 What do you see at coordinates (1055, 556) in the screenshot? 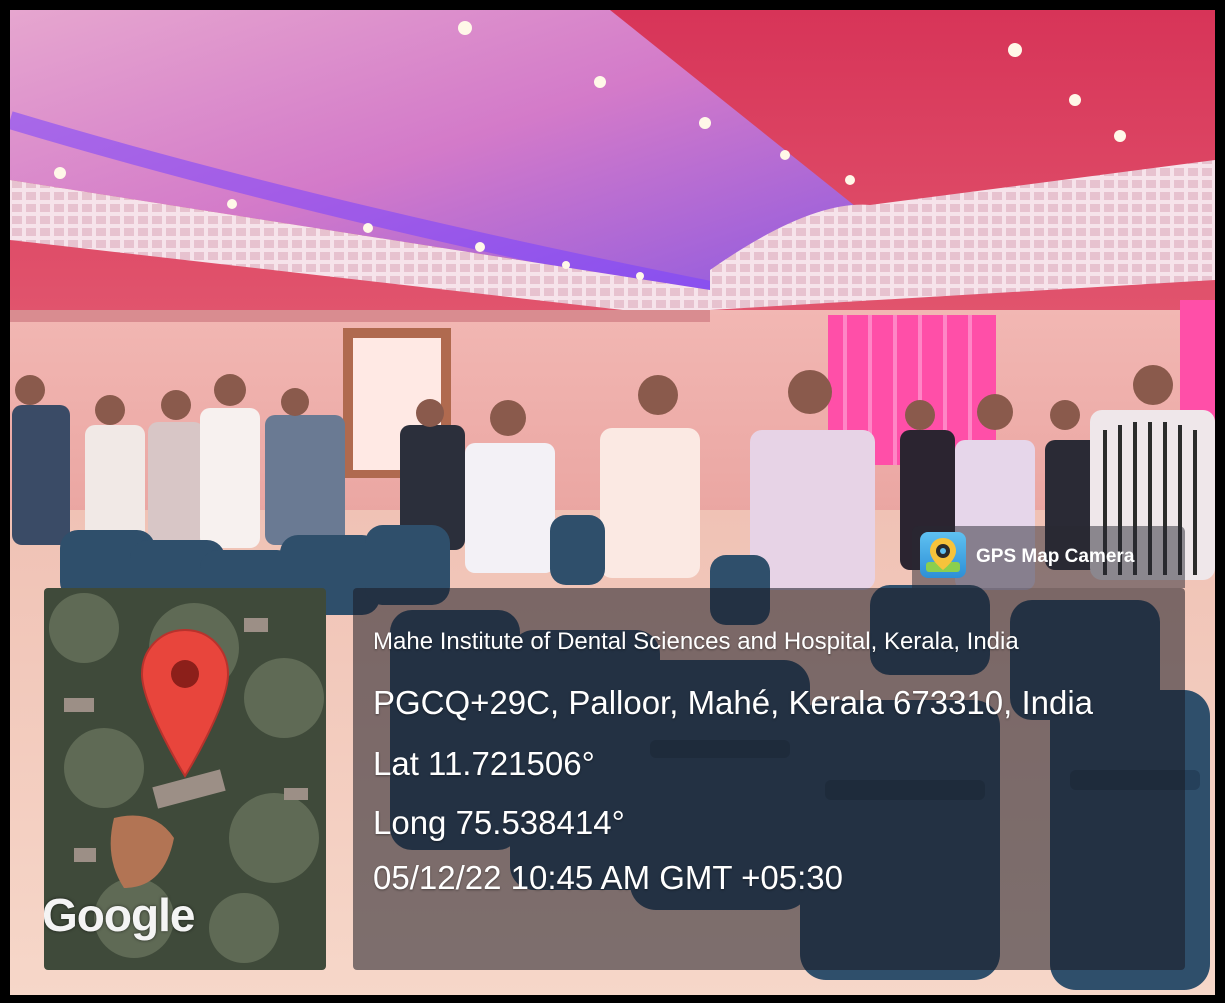
I see `app-badge-label: GPS Map Camera` at bounding box center [1055, 556].